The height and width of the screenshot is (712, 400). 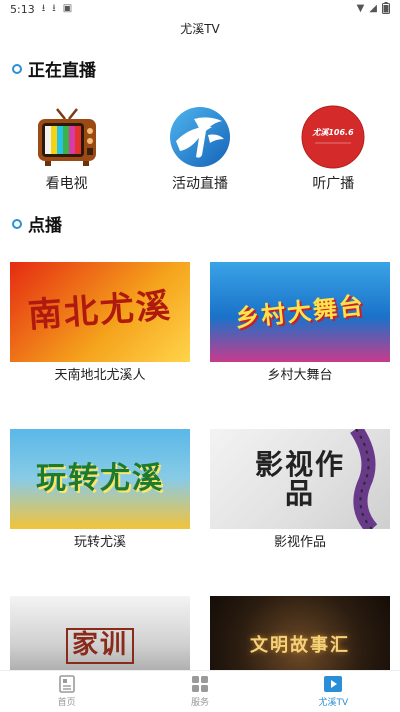 I want to click on signal-icon: ◢, so click(x=373, y=8).